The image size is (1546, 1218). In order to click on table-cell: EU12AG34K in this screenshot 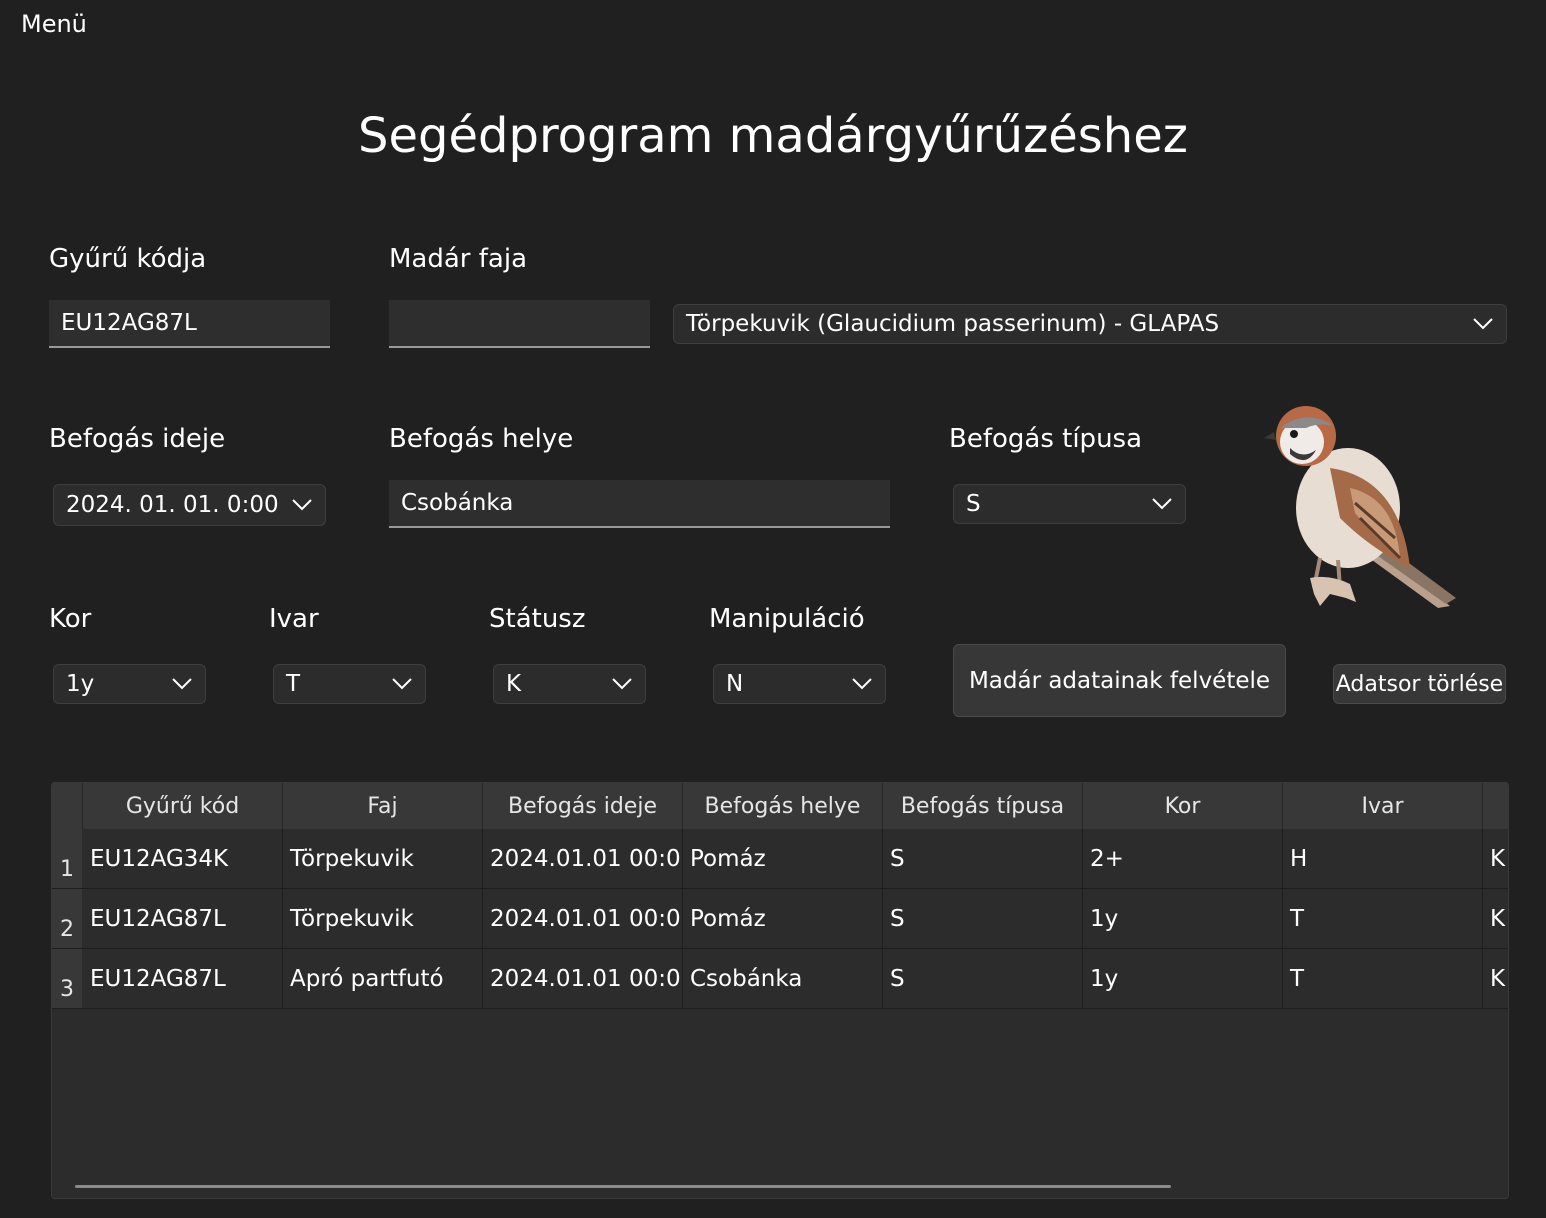, I will do `click(183, 858)`.